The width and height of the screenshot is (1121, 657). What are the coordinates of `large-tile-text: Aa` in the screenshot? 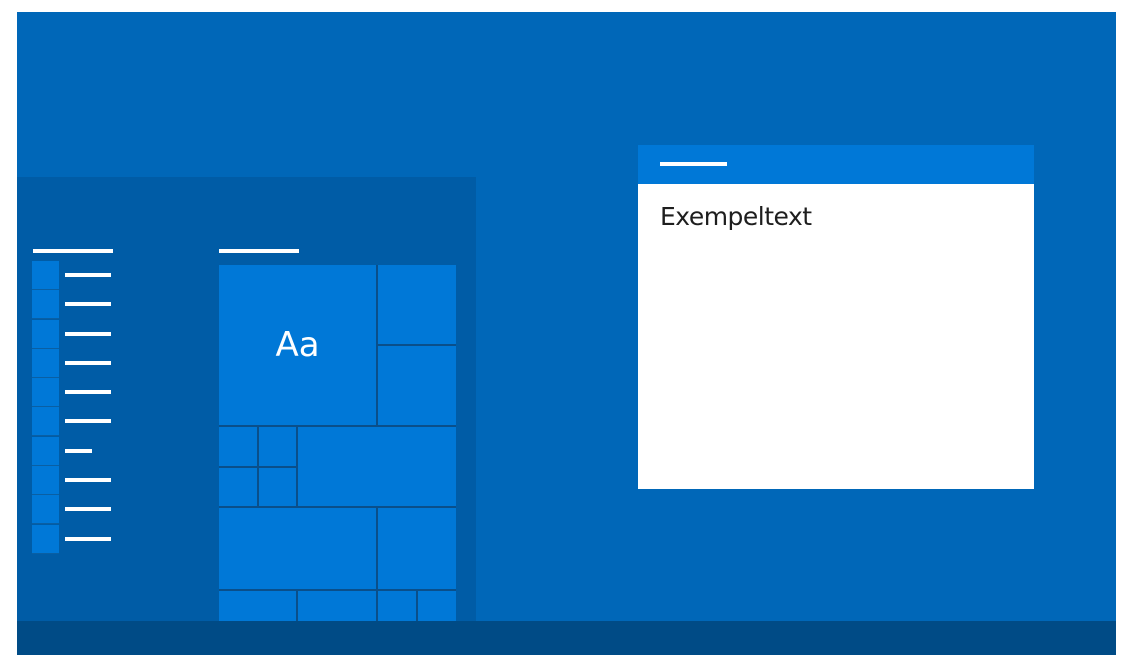 It's located at (297, 345).